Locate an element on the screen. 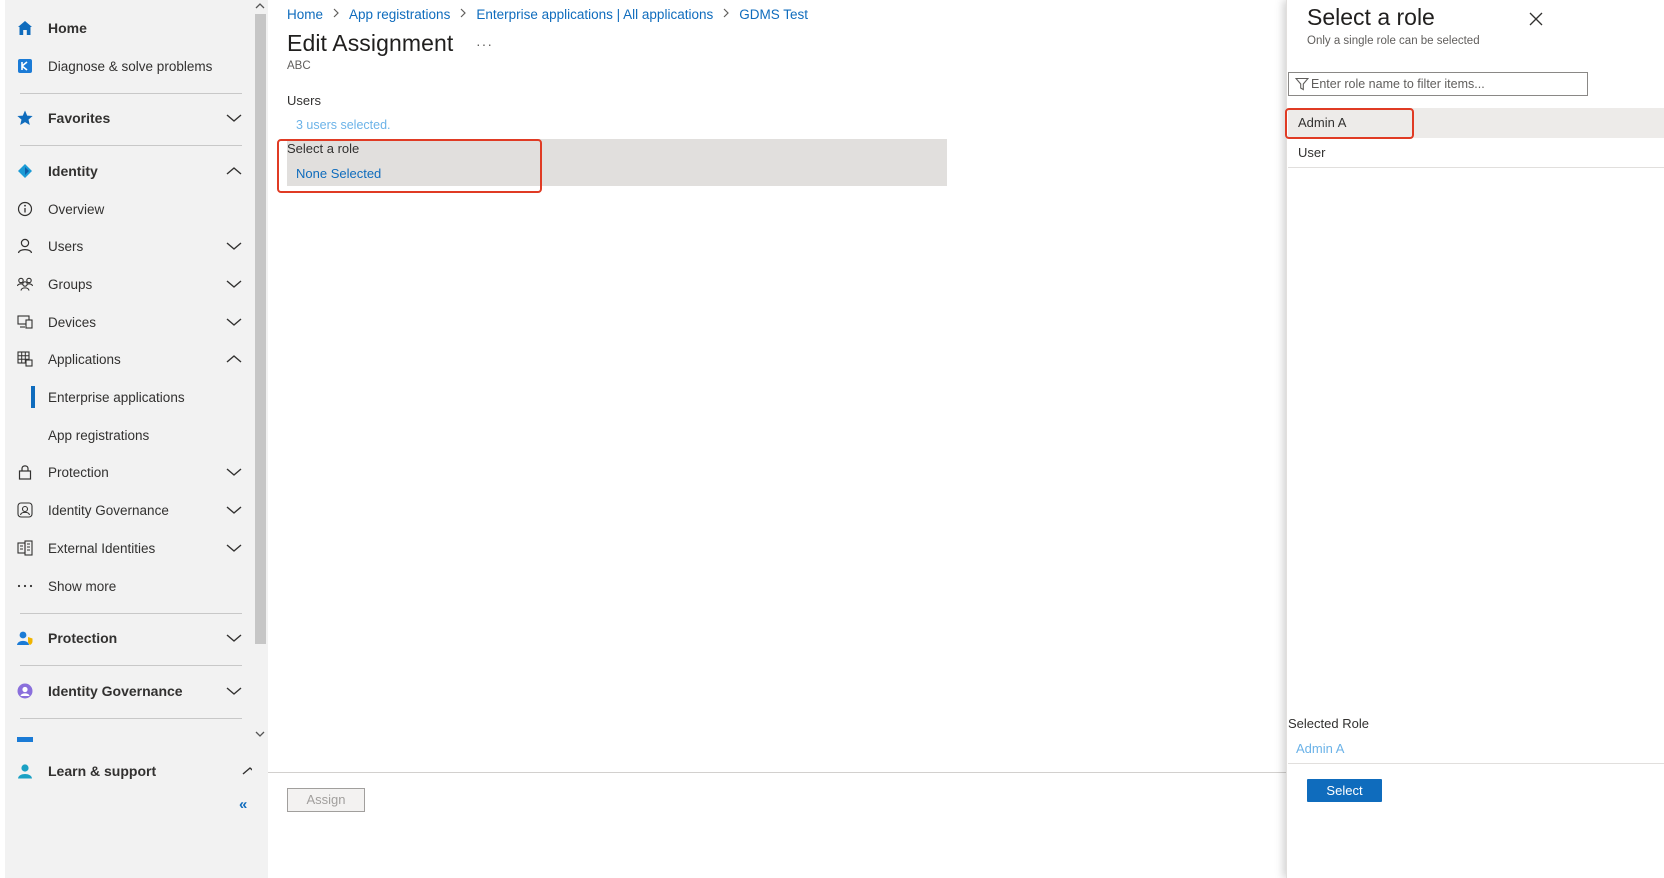 This screenshot has height=878, width=1664. nav-protection-sub-label: Protection is located at coordinates (78, 472).